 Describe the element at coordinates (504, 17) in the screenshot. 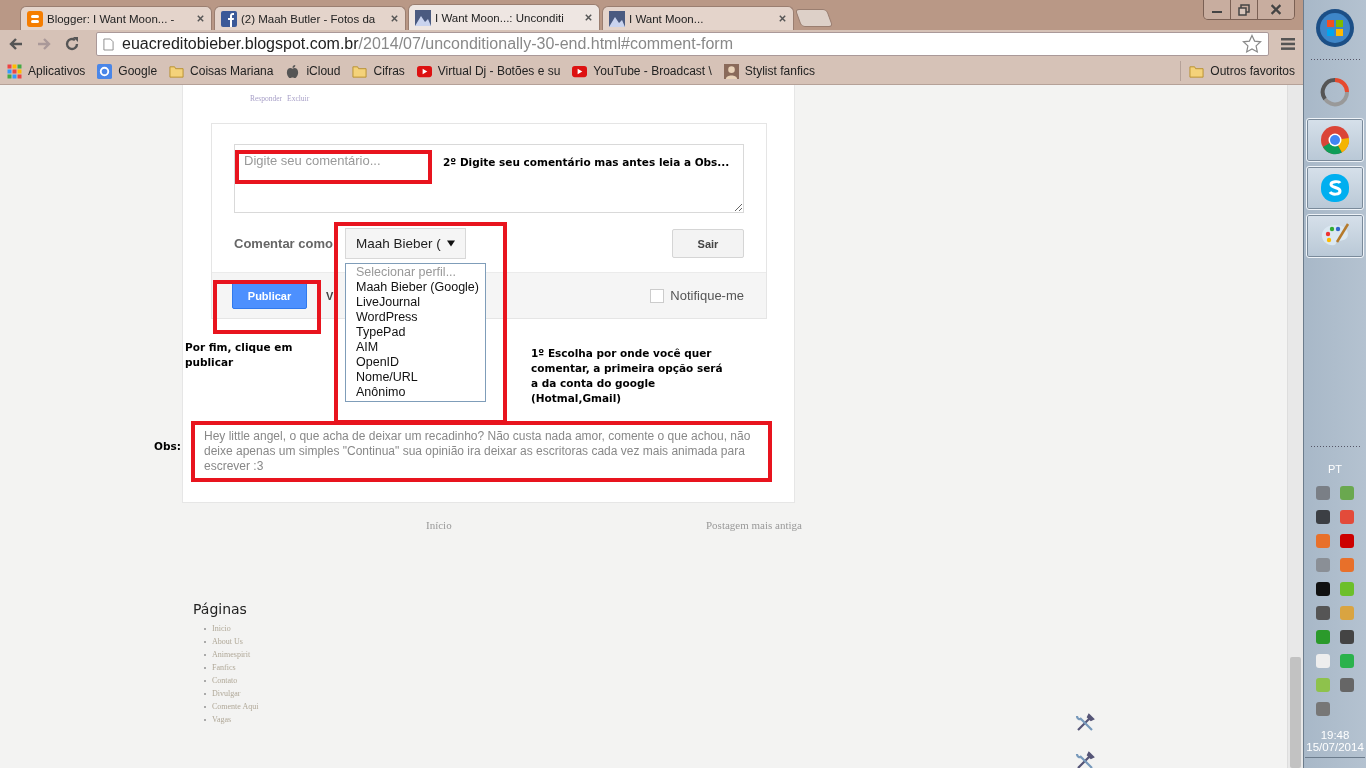

I see `browser-tab: I Want Moon...: Unconditi` at that location.